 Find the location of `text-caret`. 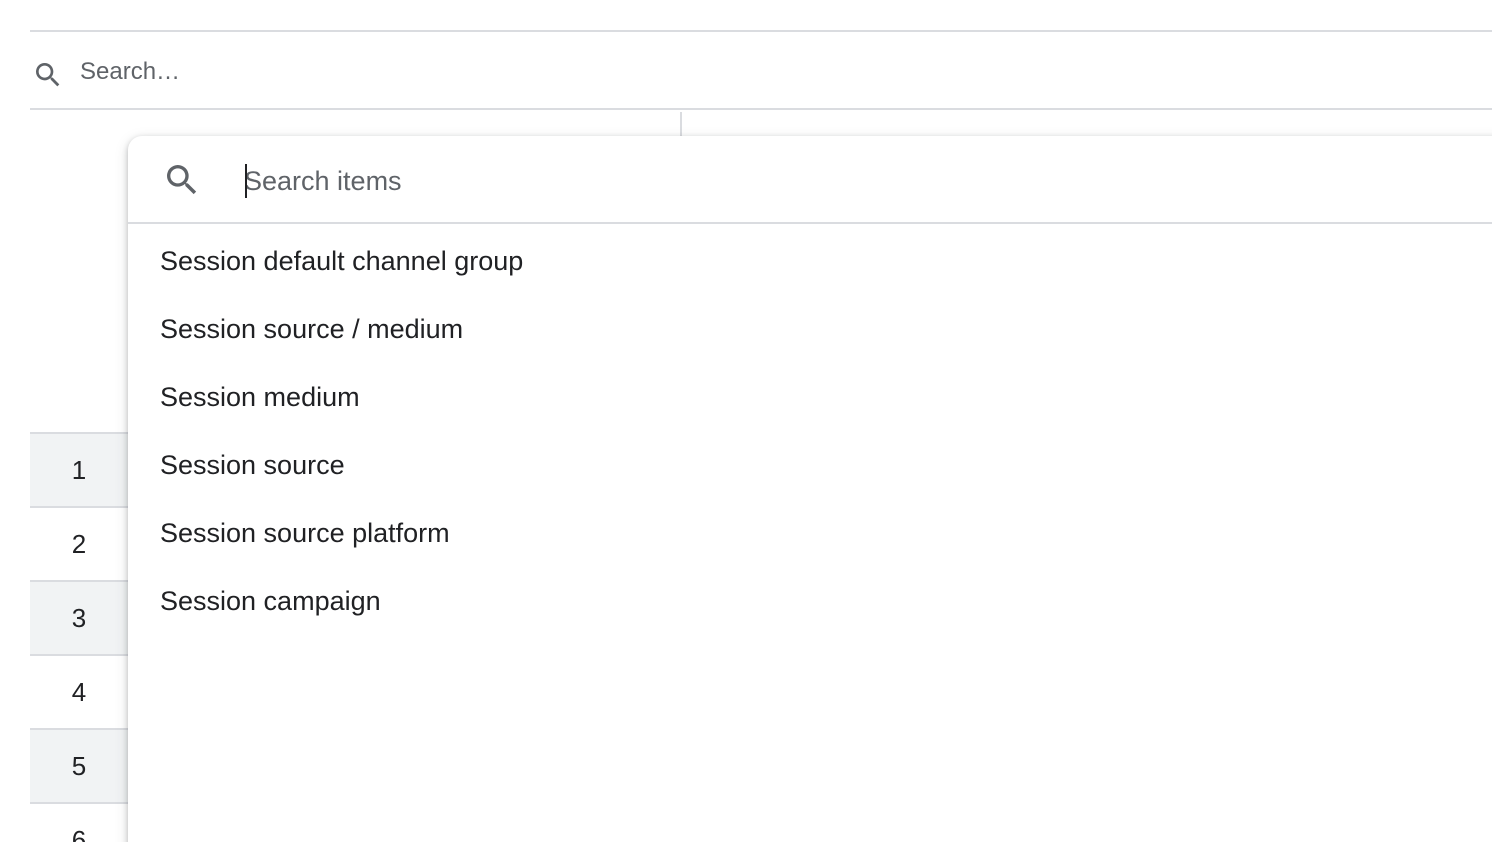

text-caret is located at coordinates (246, 181).